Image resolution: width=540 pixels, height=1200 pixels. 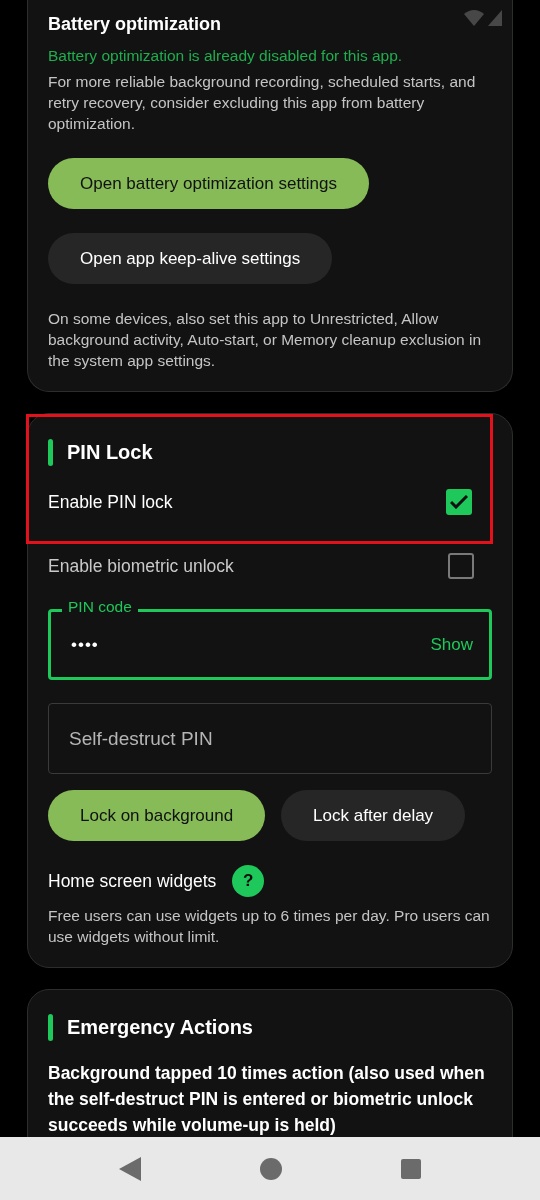 I want to click on section-title: Emergency Actions, so click(x=160, y=1027).